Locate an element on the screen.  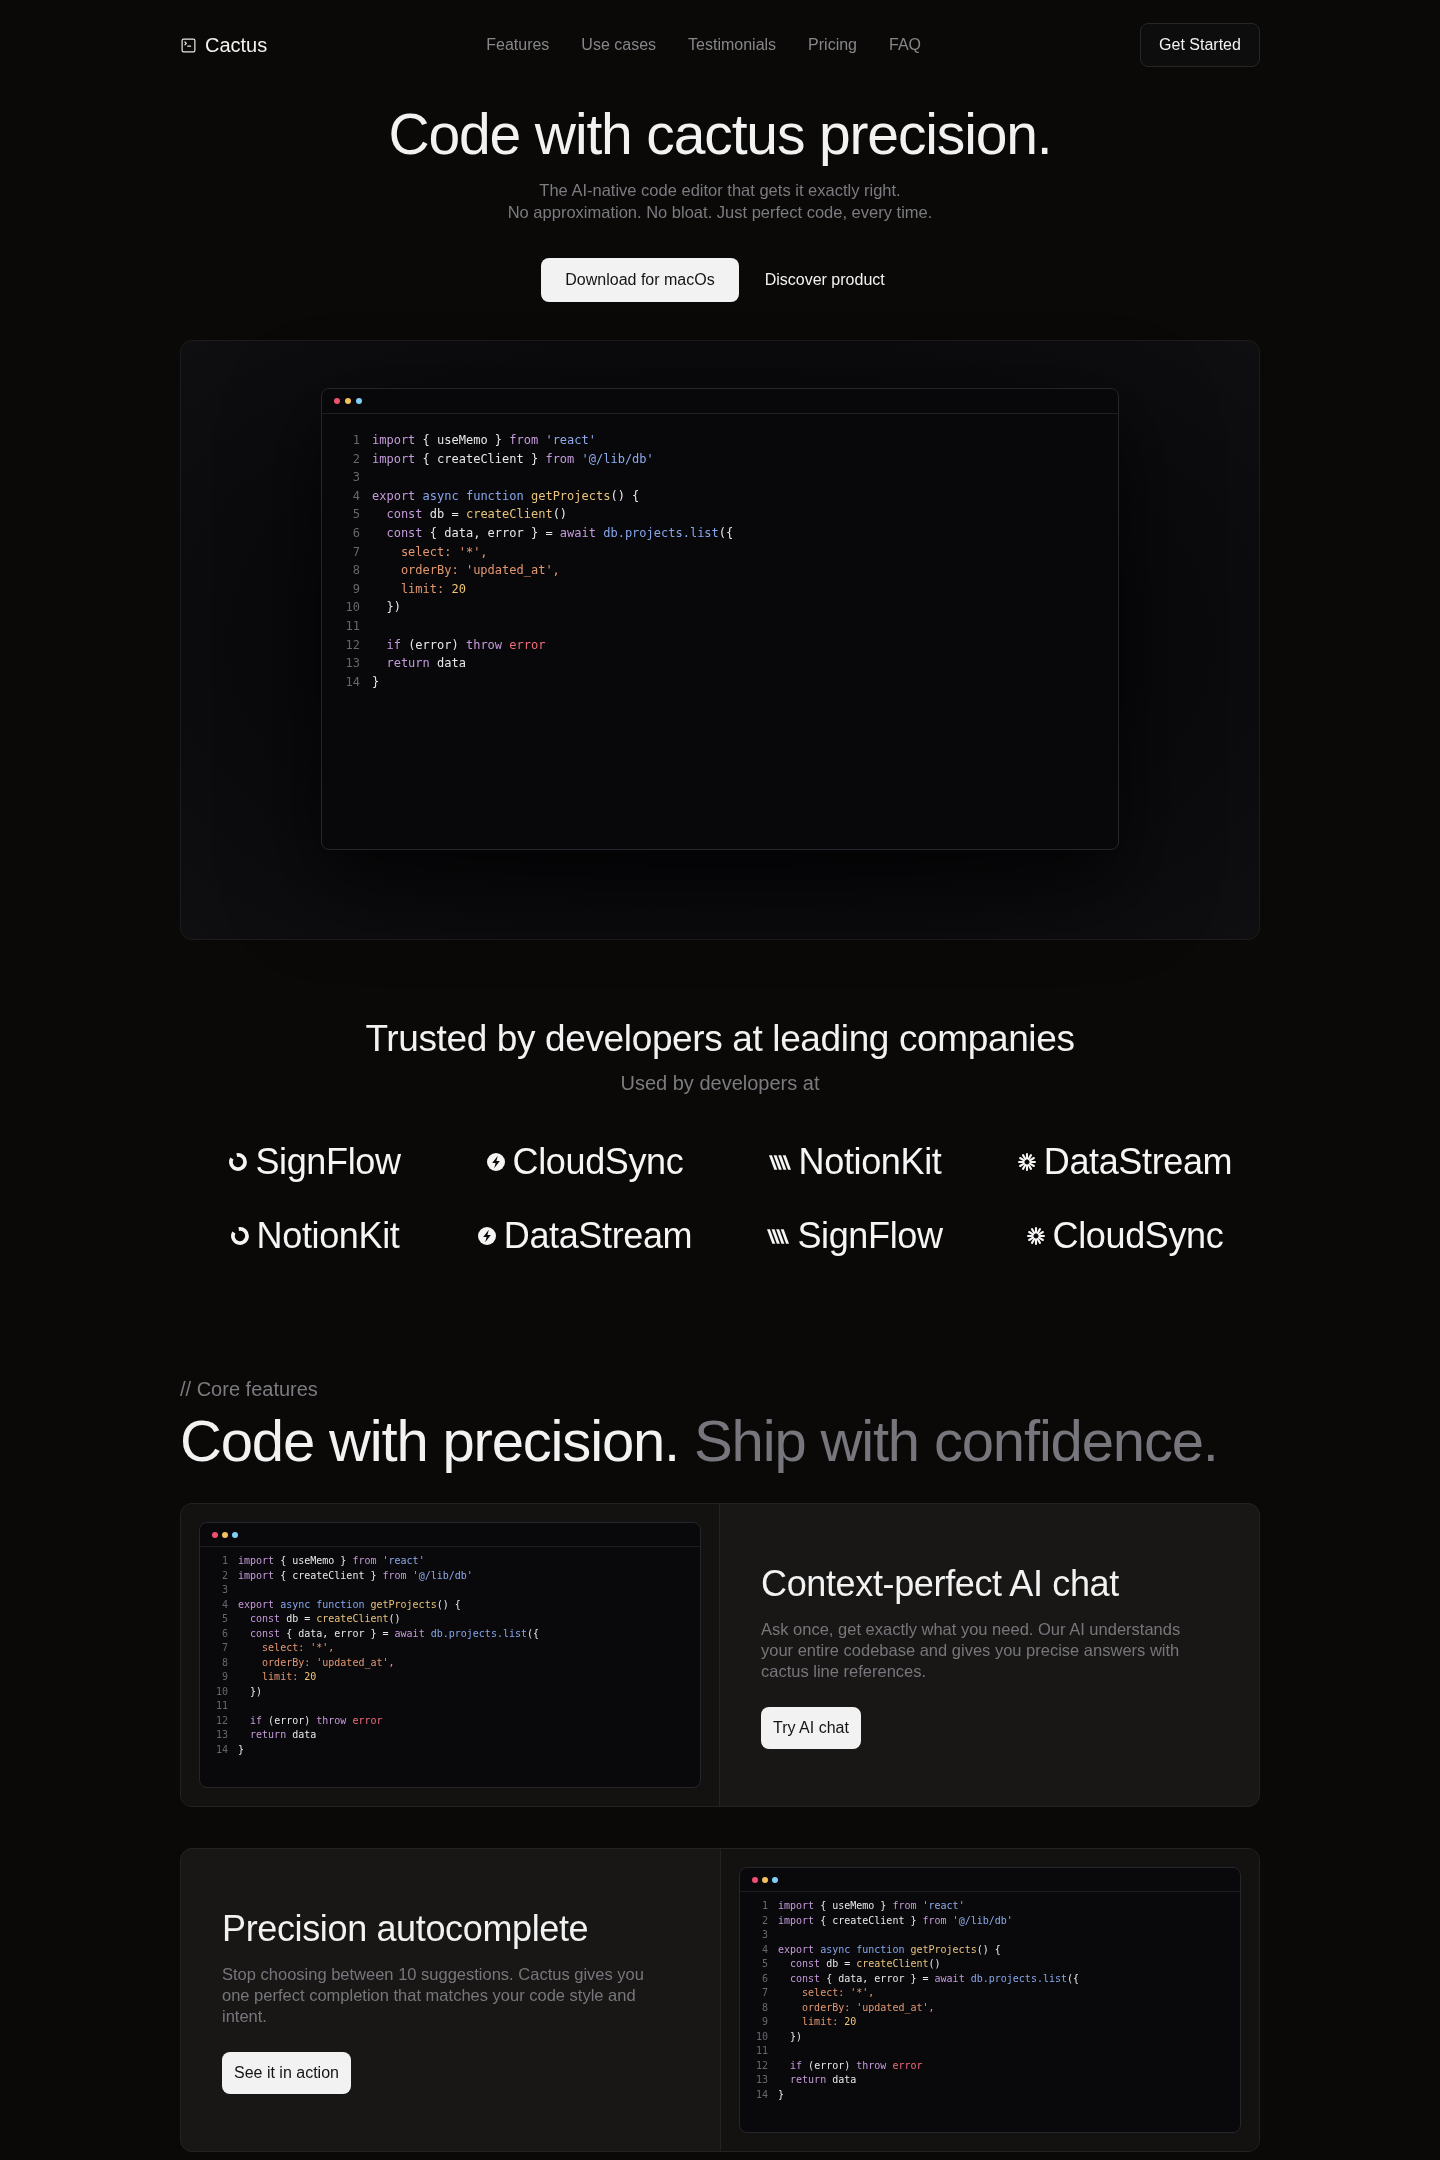
feature-button: See it in action is located at coordinates (286, 2072).